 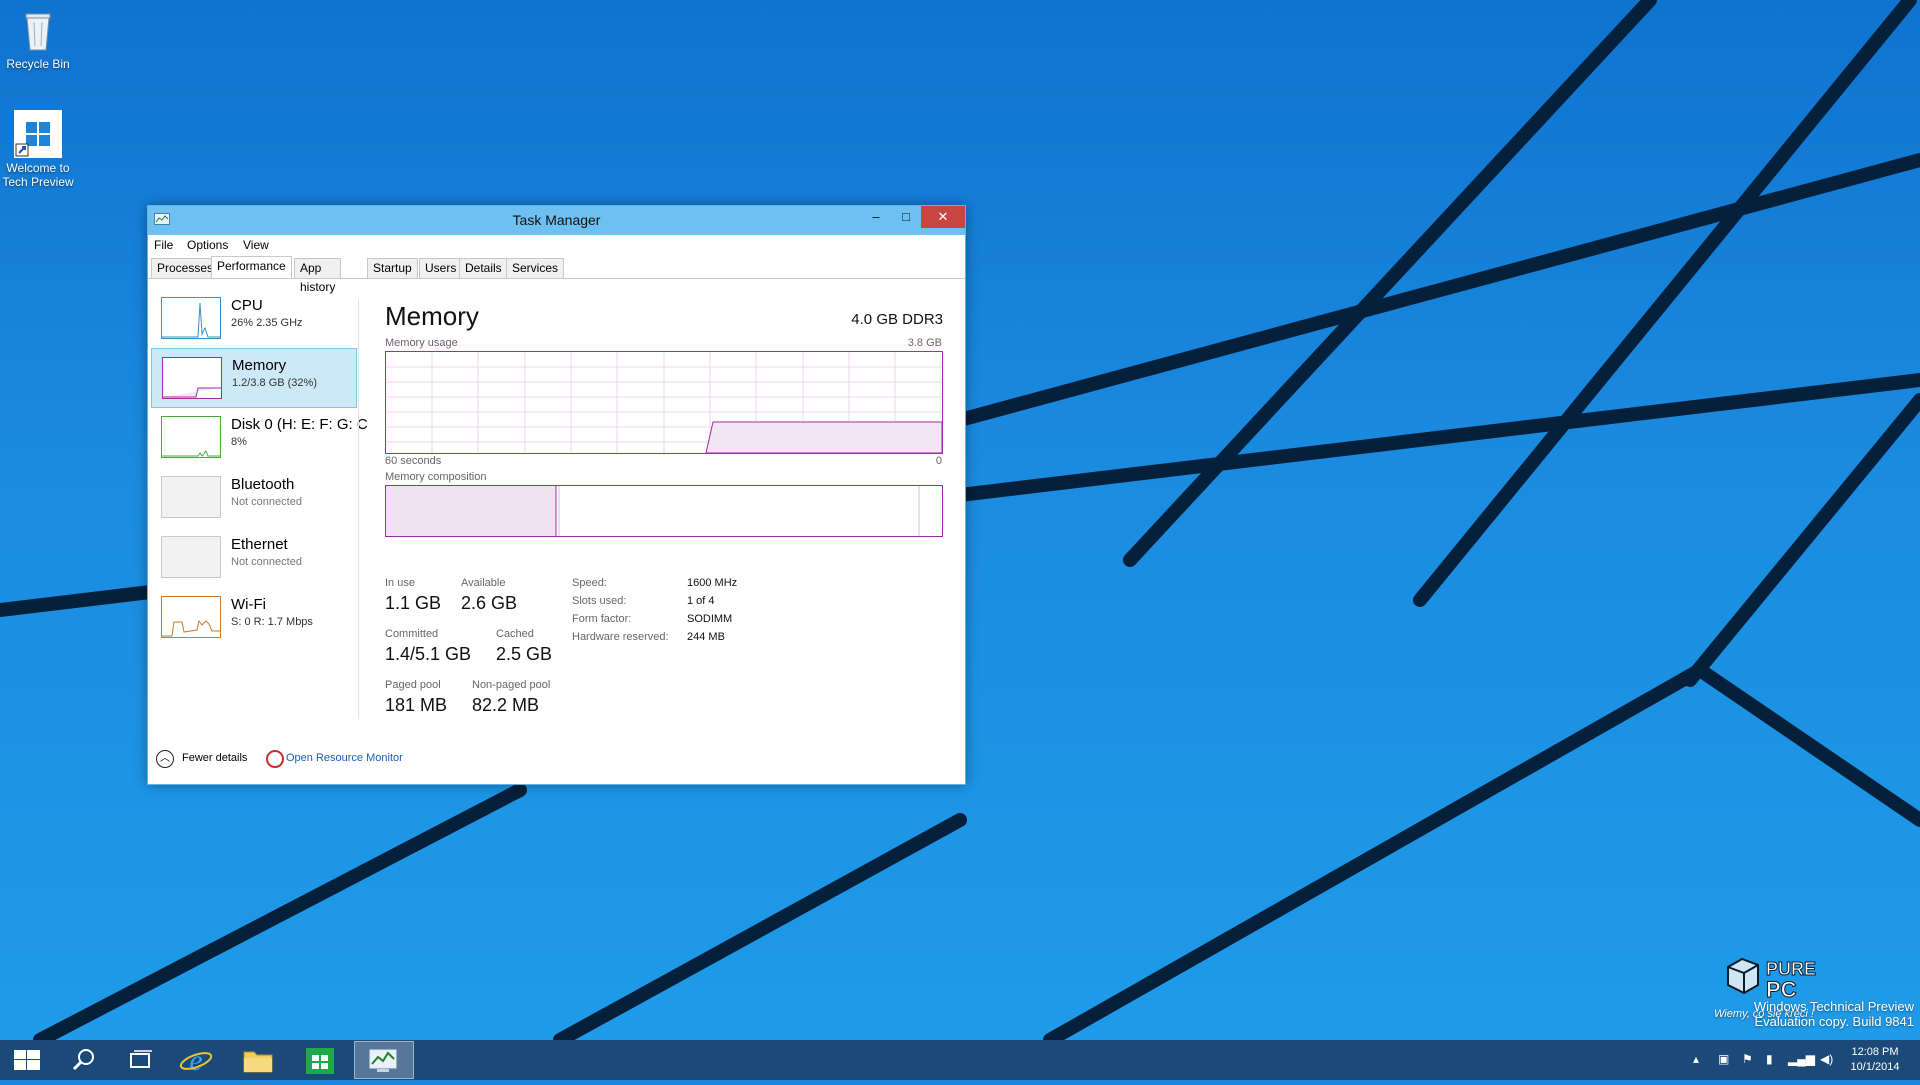 What do you see at coordinates (248, 604) in the screenshot?
I see `sidebar-wifi-title: Wi-Fi` at bounding box center [248, 604].